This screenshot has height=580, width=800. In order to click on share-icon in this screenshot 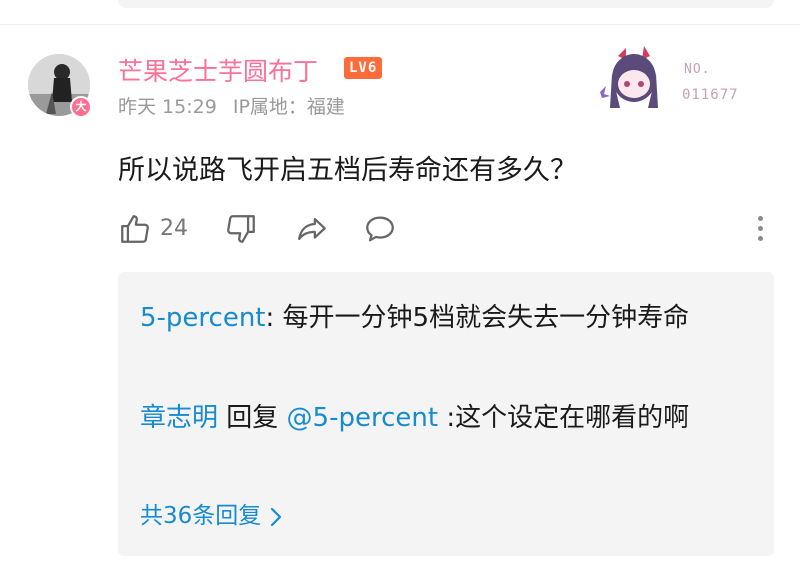, I will do `click(312, 229)`.